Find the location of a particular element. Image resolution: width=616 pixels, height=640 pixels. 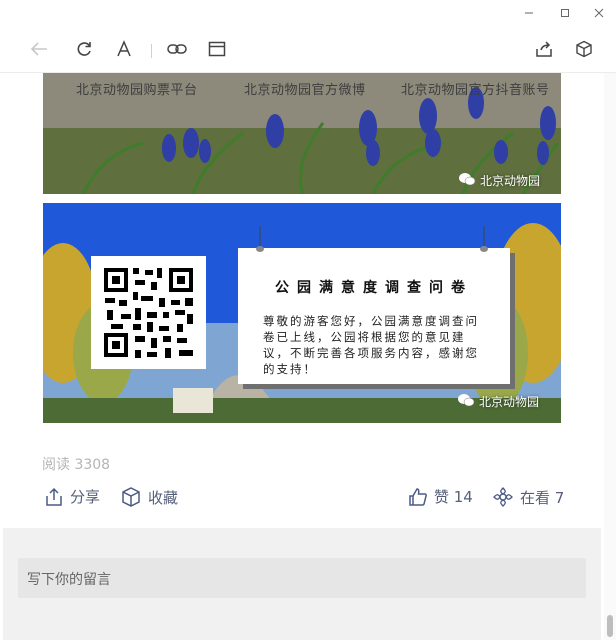

survey-title: 公园满意度调查问卷 is located at coordinates (374, 288).